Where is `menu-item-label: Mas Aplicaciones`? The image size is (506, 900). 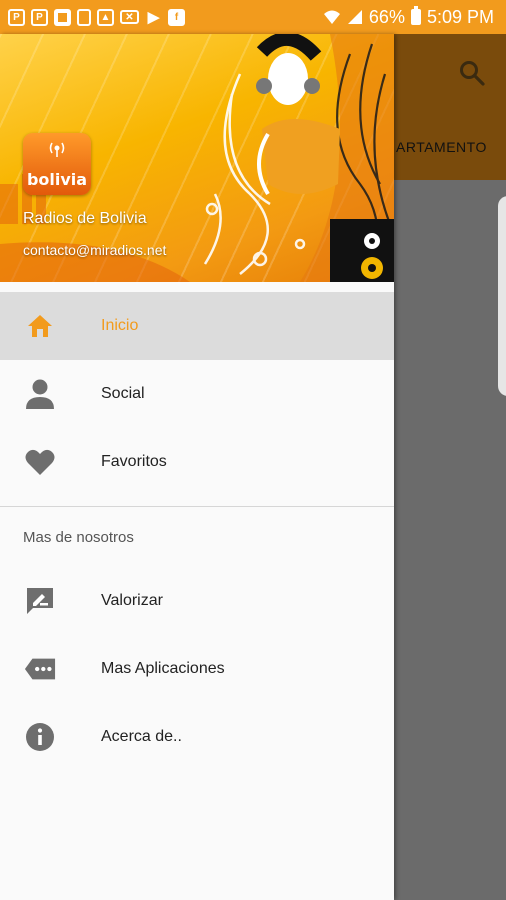
menu-item-label: Mas Aplicaciones is located at coordinates (163, 668).